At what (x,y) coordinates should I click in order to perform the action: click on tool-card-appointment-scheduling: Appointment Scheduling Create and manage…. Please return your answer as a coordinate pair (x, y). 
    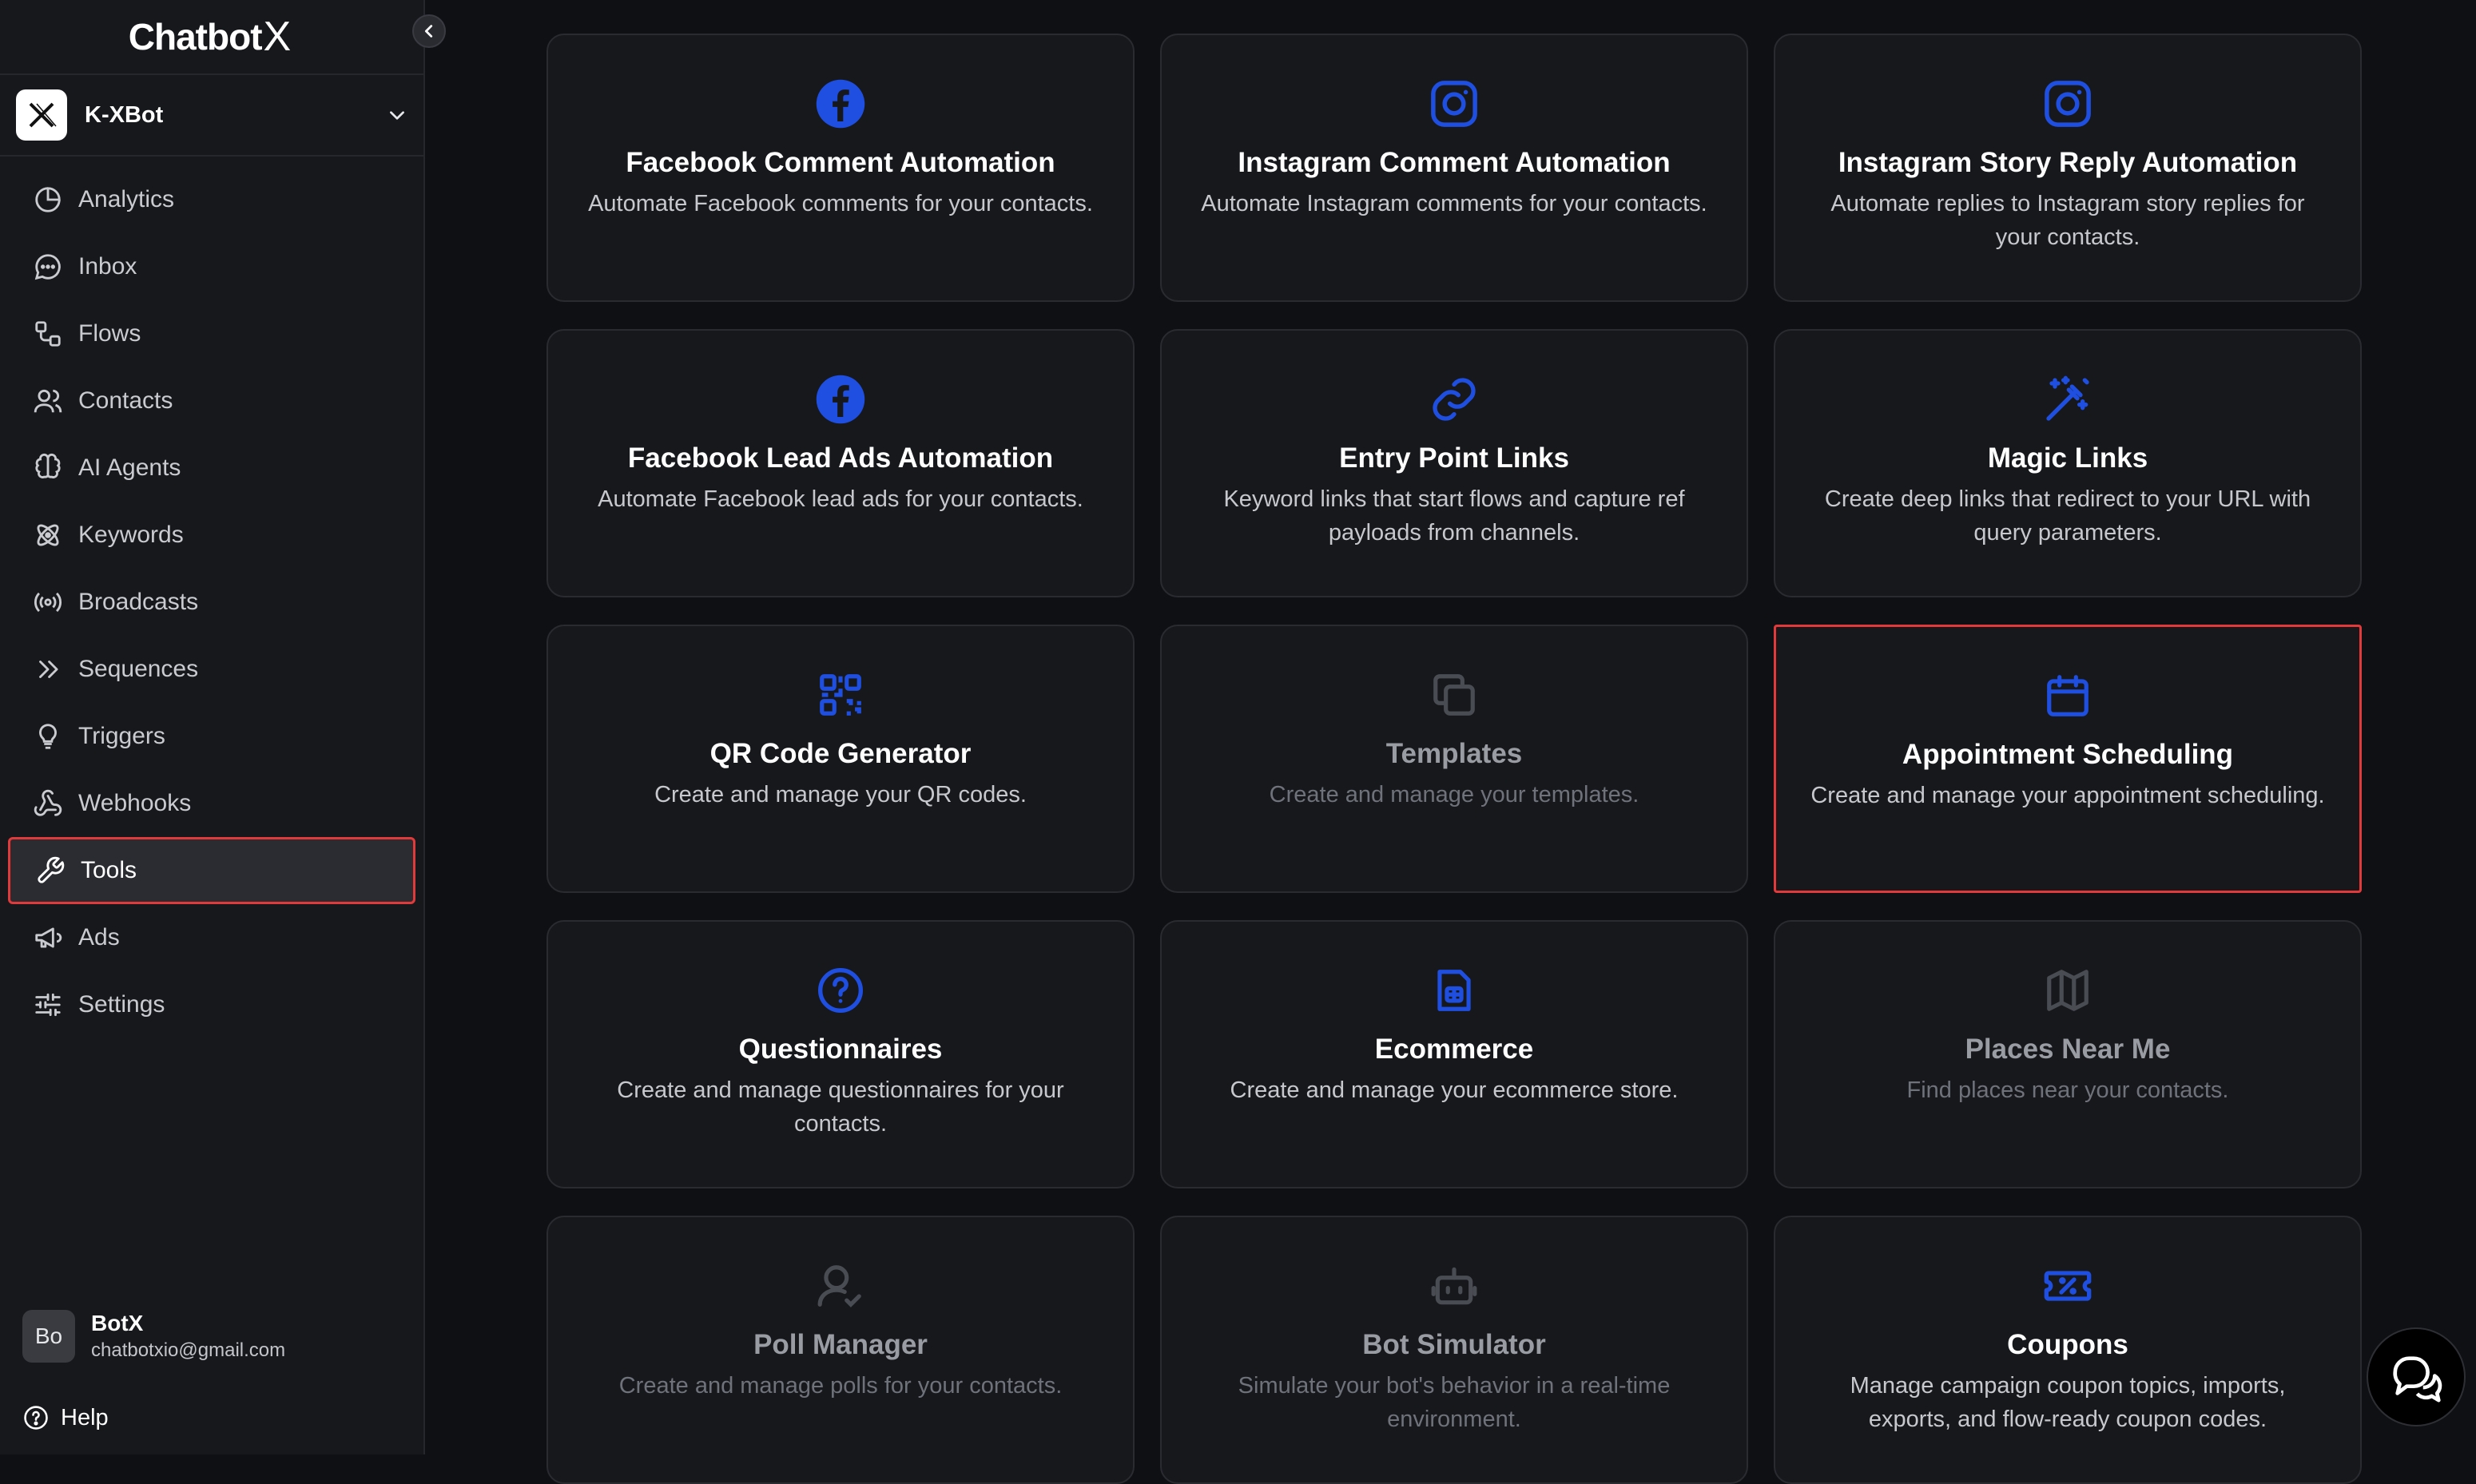
    Looking at the image, I should click on (2068, 759).